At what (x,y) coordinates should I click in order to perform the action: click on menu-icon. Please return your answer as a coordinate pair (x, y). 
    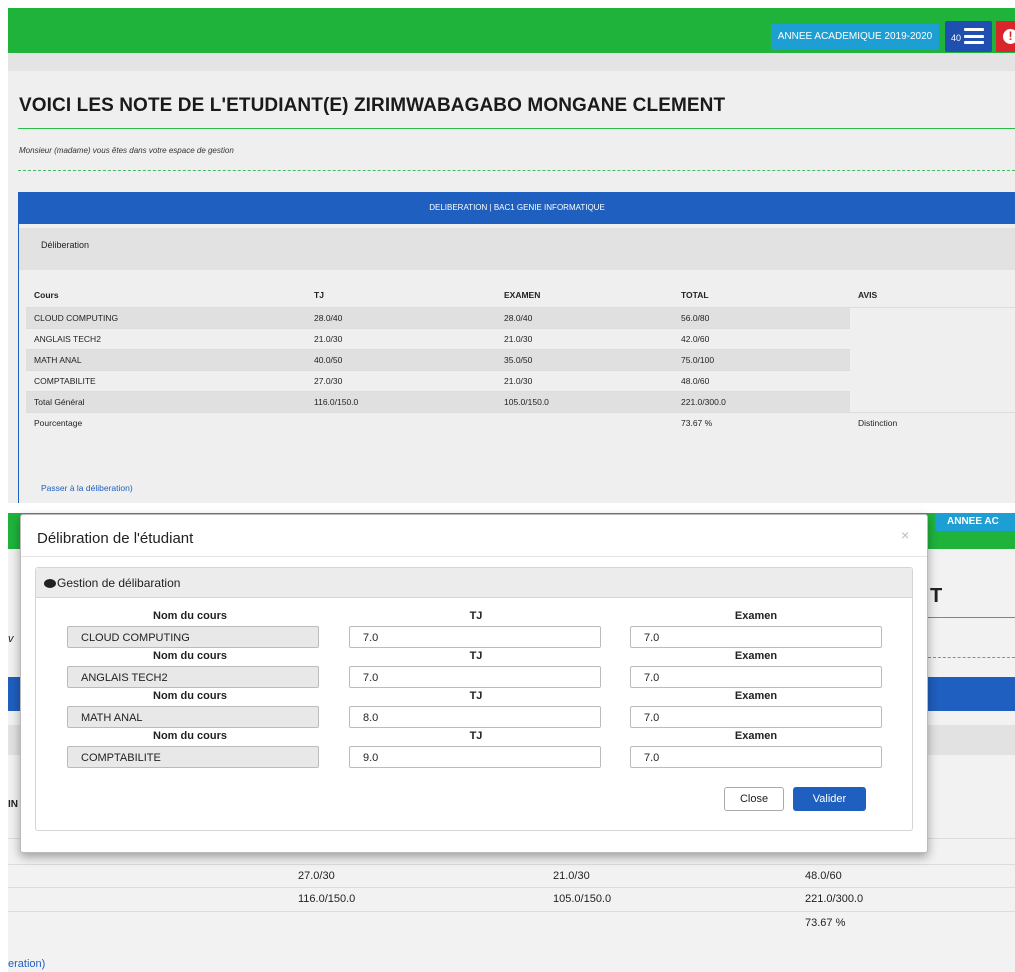
    Looking at the image, I should click on (974, 36).